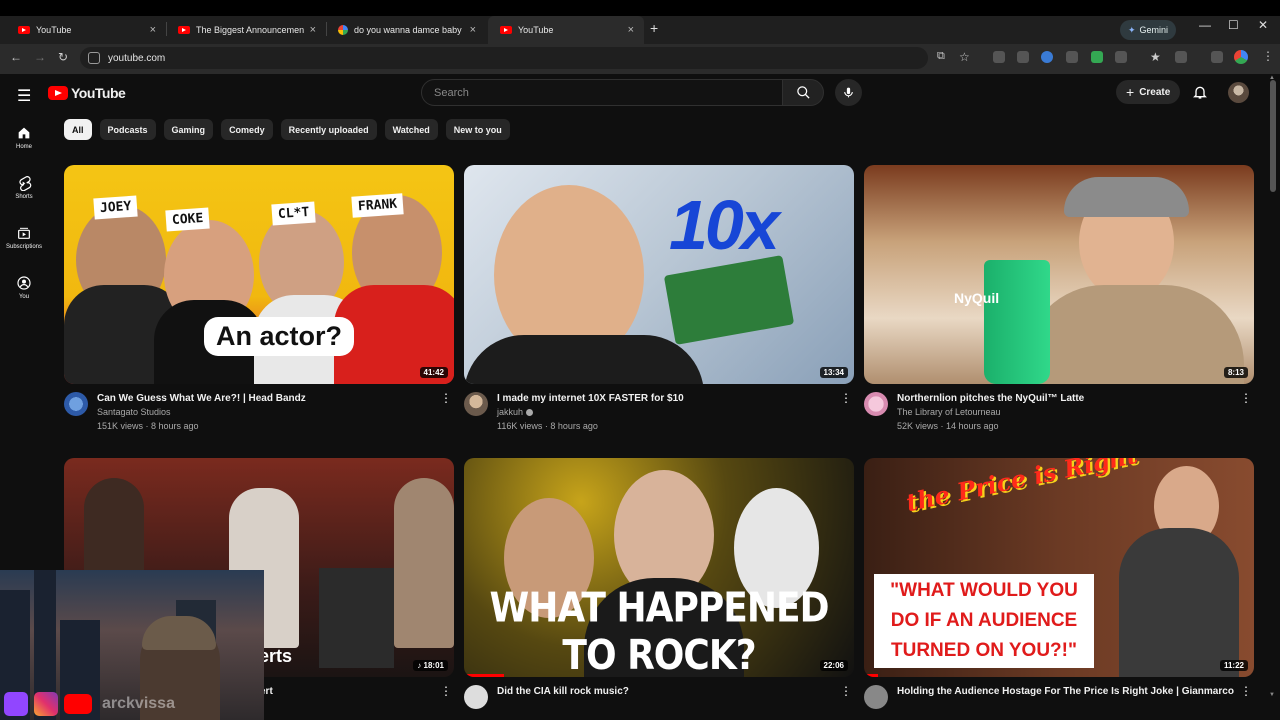  I want to click on thumbnail-nametag: FRANK, so click(377, 205).